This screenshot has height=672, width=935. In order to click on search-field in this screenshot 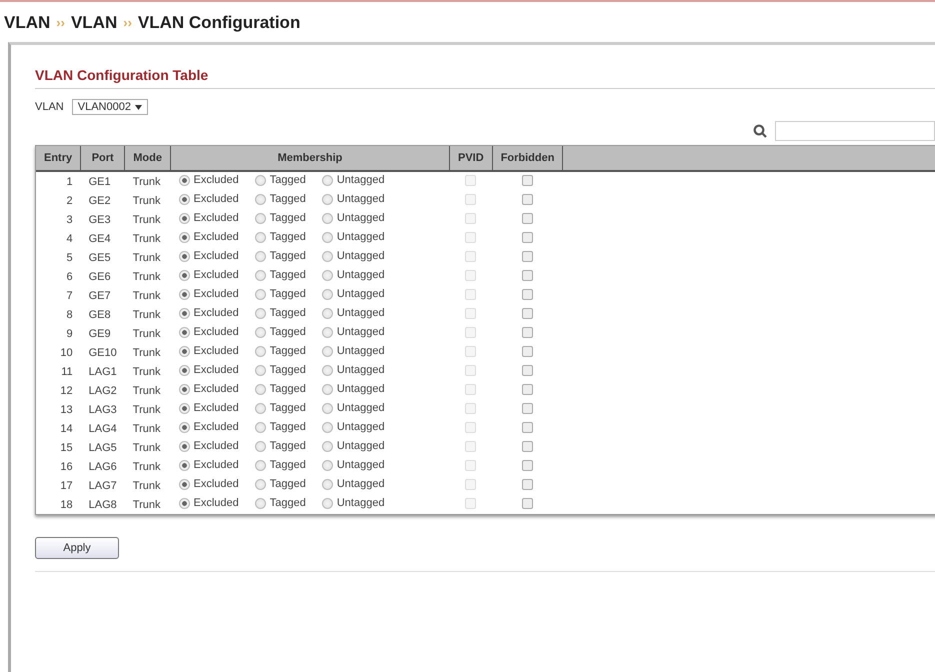, I will do `click(855, 131)`.